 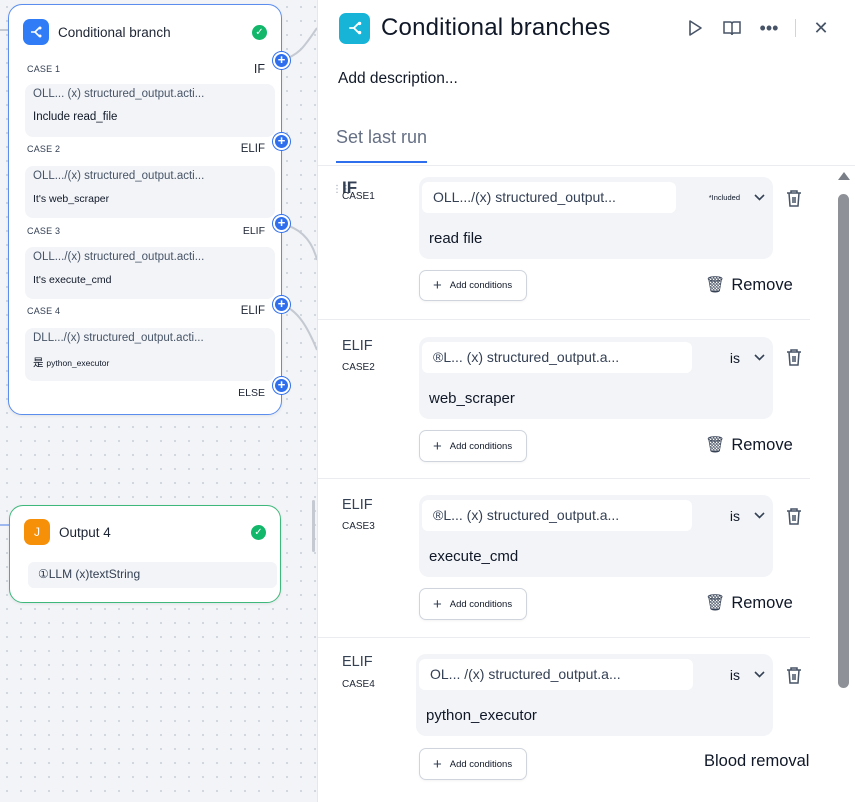 I want to click on else-label: ELSE, so click(x=251, y=393).